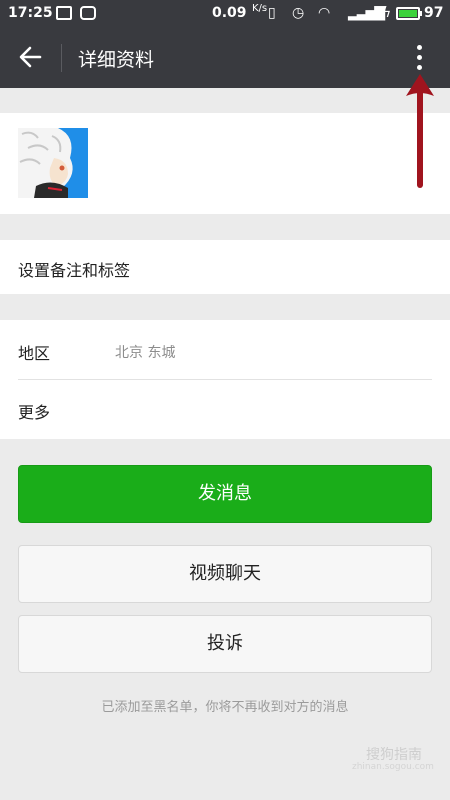 Image resolution: width=450 pixels, height=800 pixels. I want to click on annotation-arrow, so click(420, 131).